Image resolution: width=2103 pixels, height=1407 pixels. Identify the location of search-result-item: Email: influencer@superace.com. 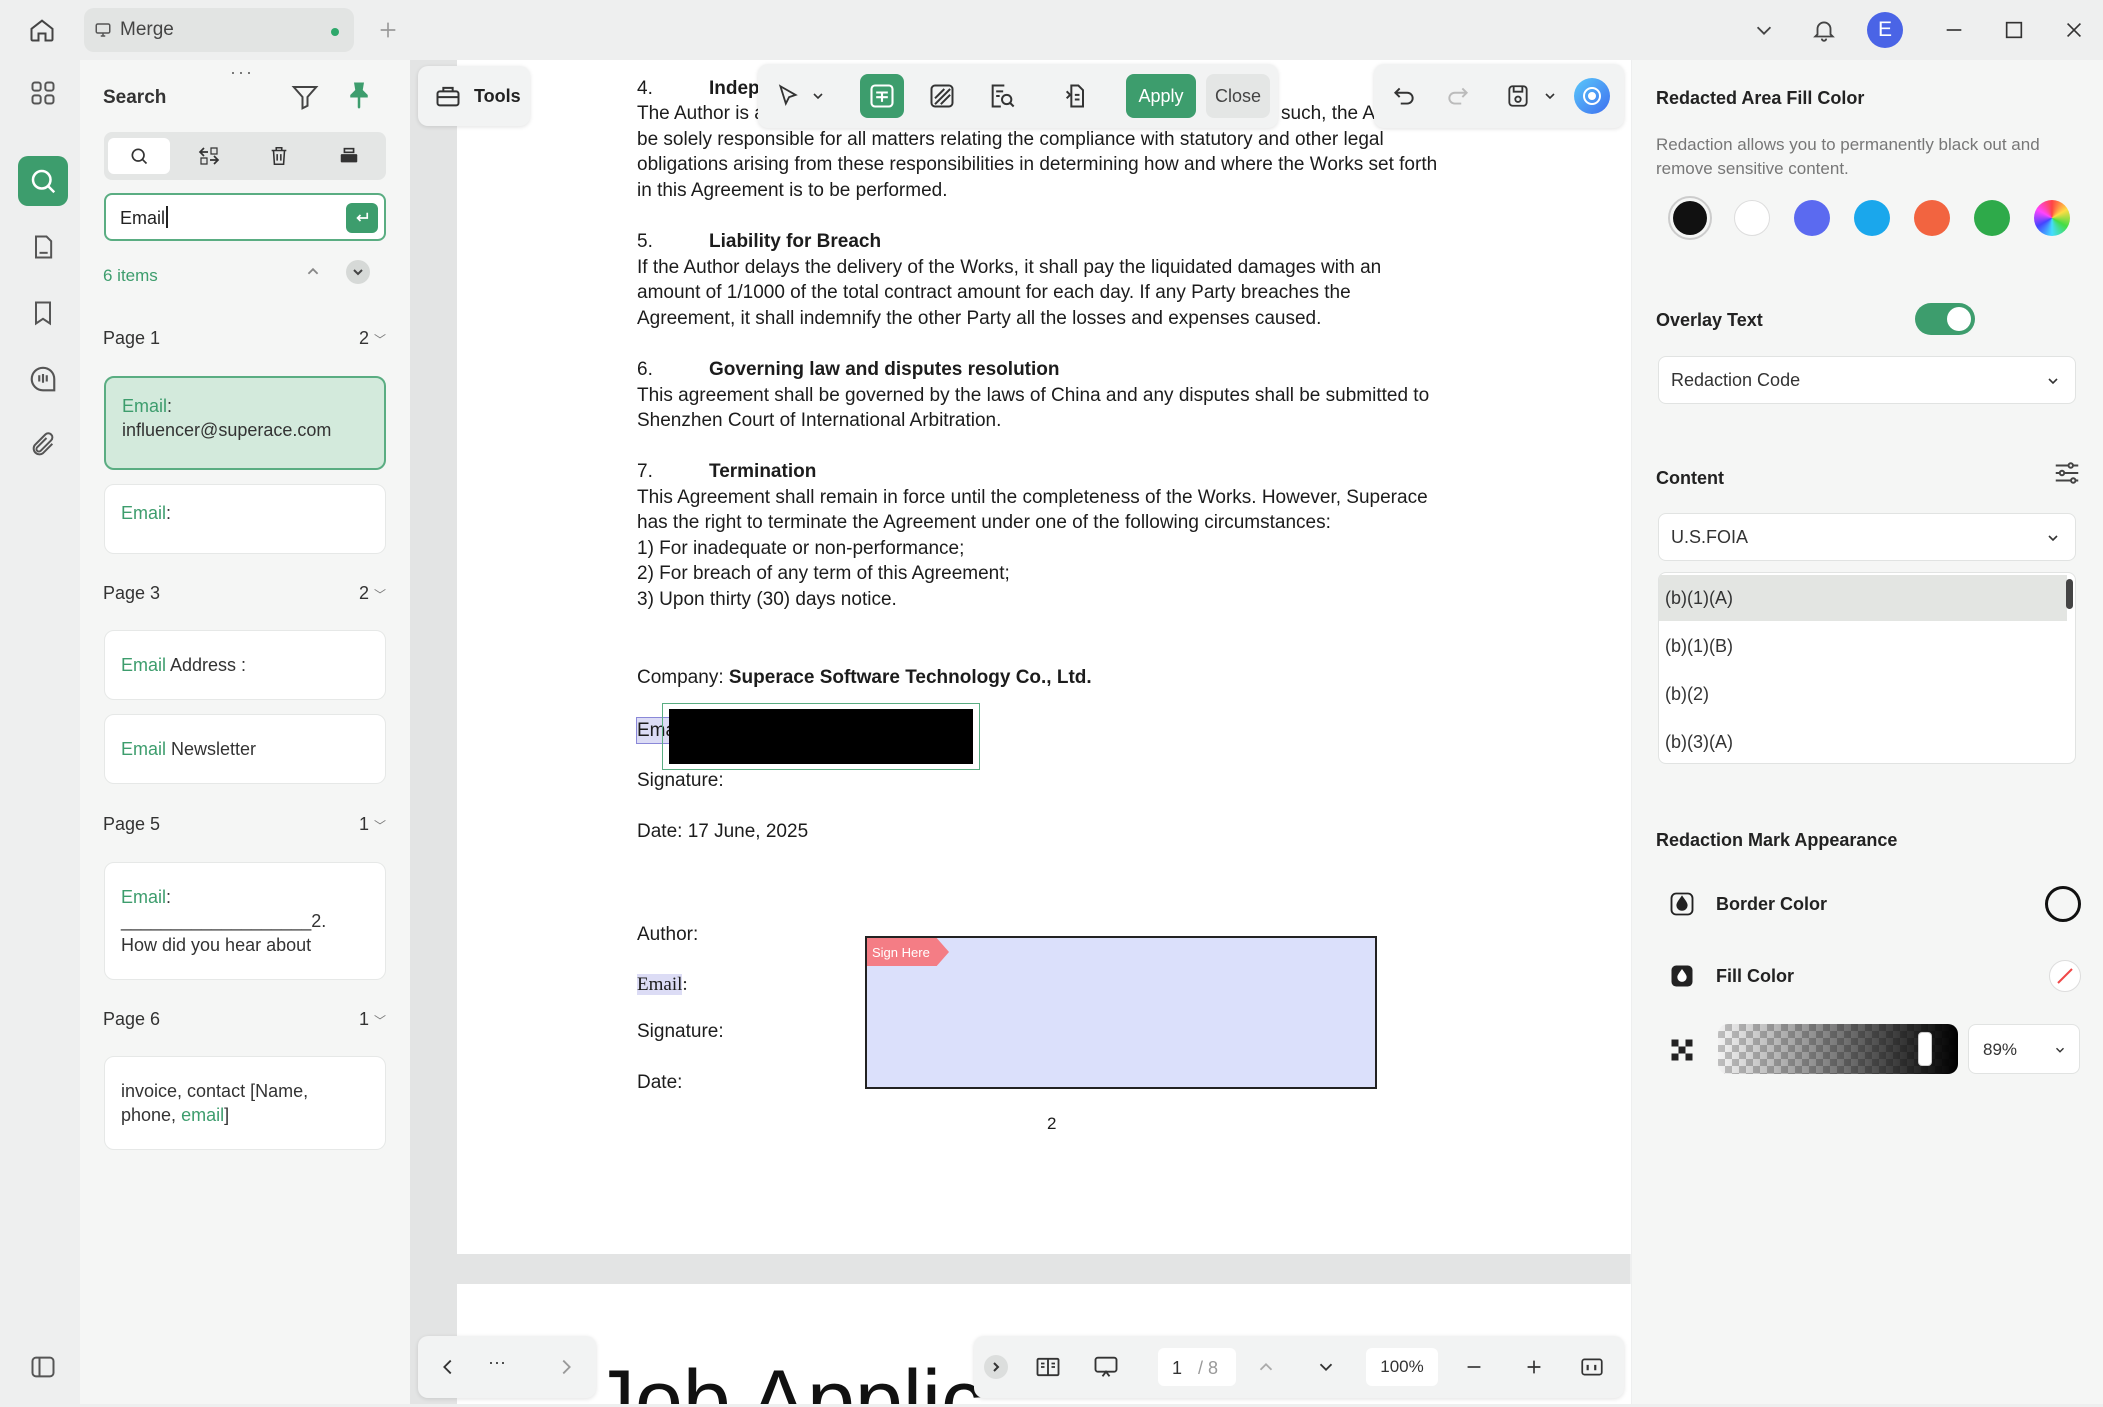
(245, 423).